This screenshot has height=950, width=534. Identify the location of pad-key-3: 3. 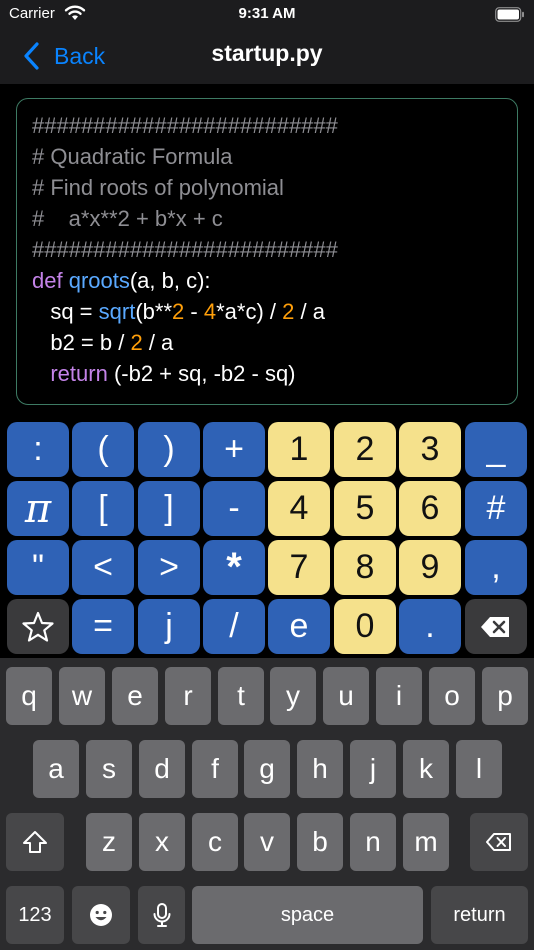
(430, 449).